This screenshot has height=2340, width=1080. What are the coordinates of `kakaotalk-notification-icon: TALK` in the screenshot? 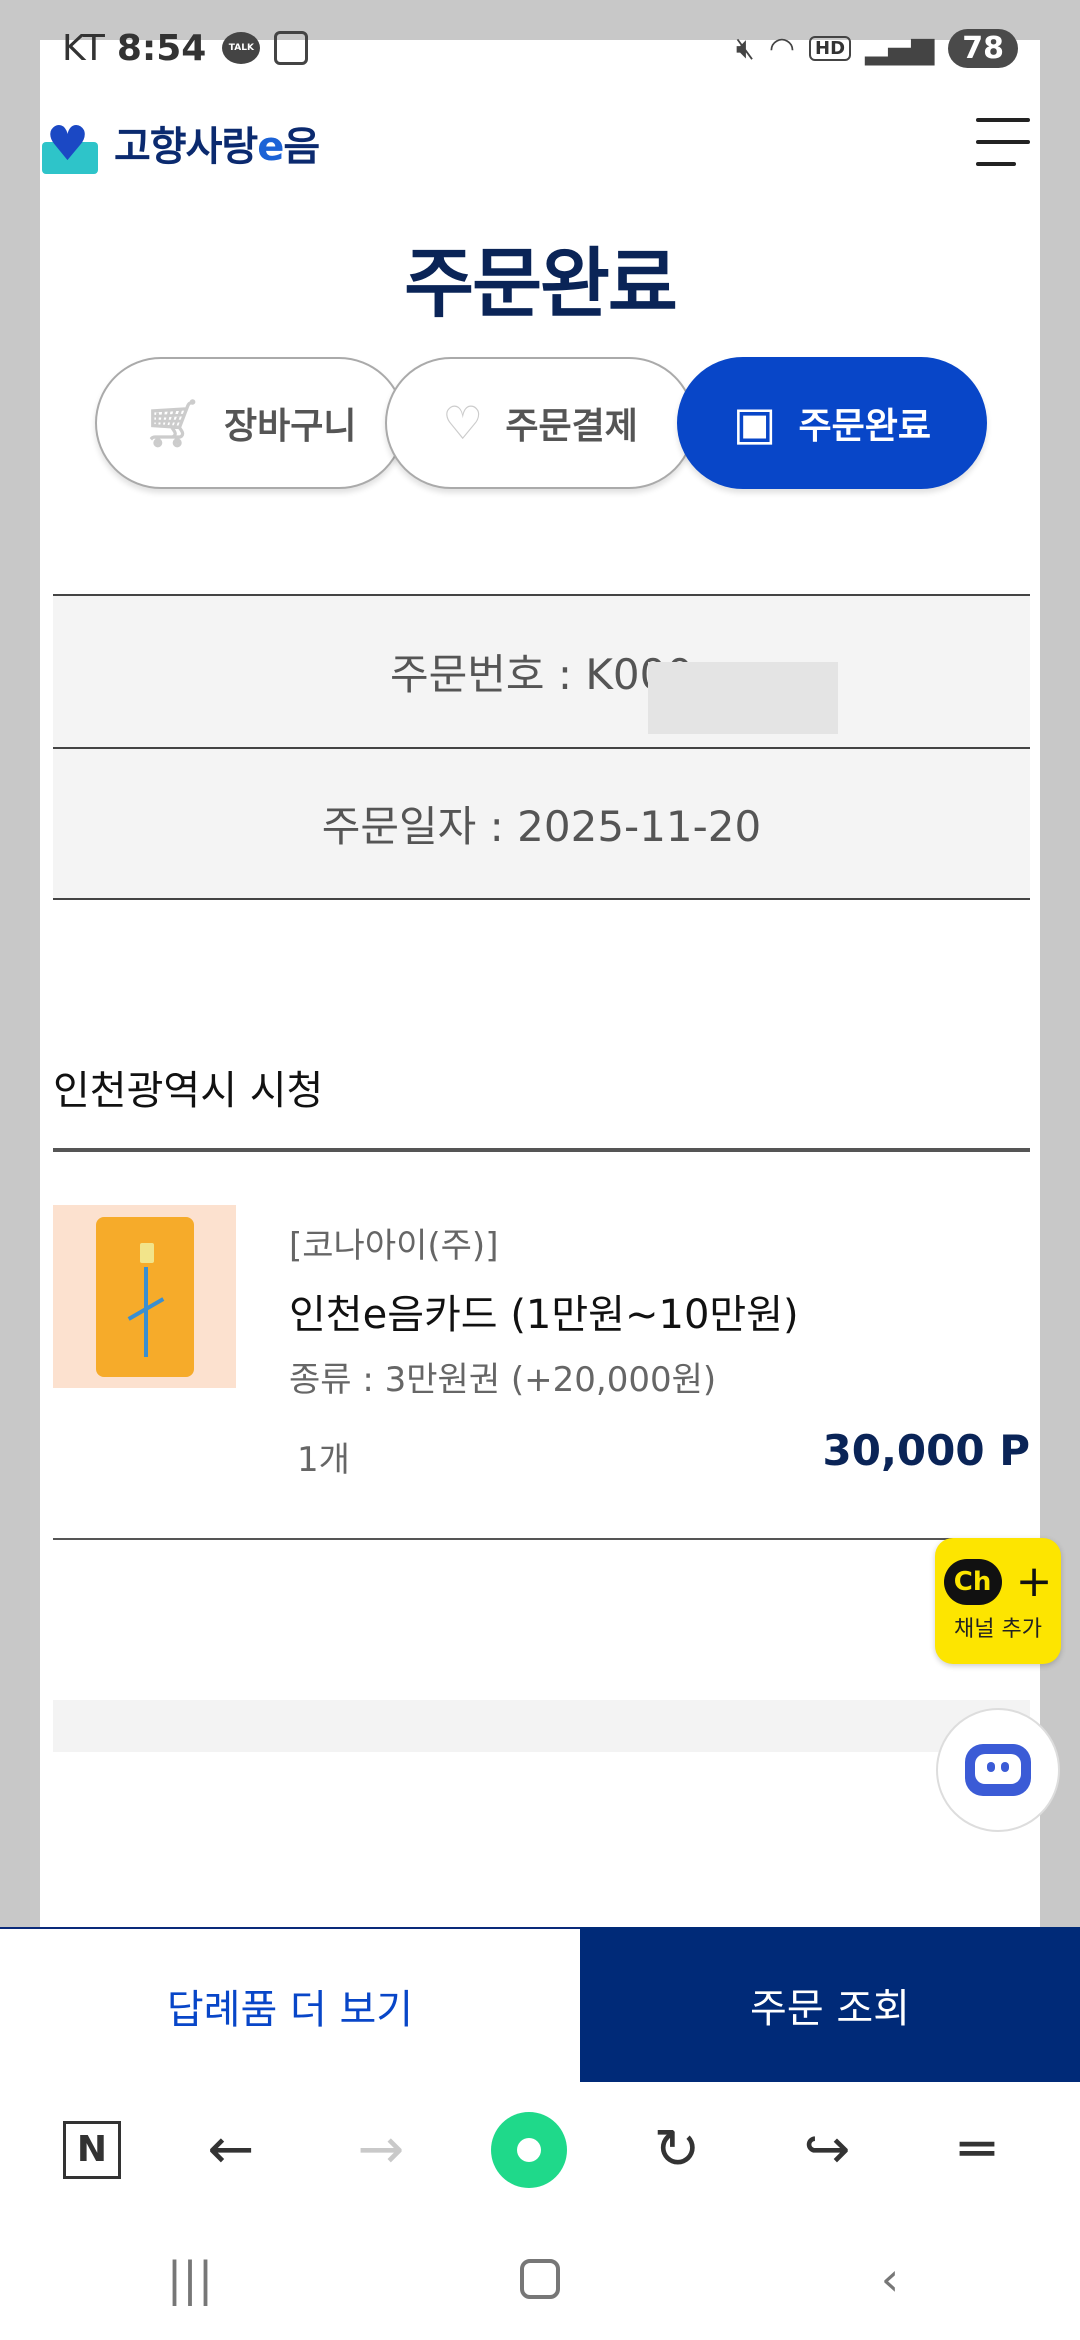 It's located at (241, 48).